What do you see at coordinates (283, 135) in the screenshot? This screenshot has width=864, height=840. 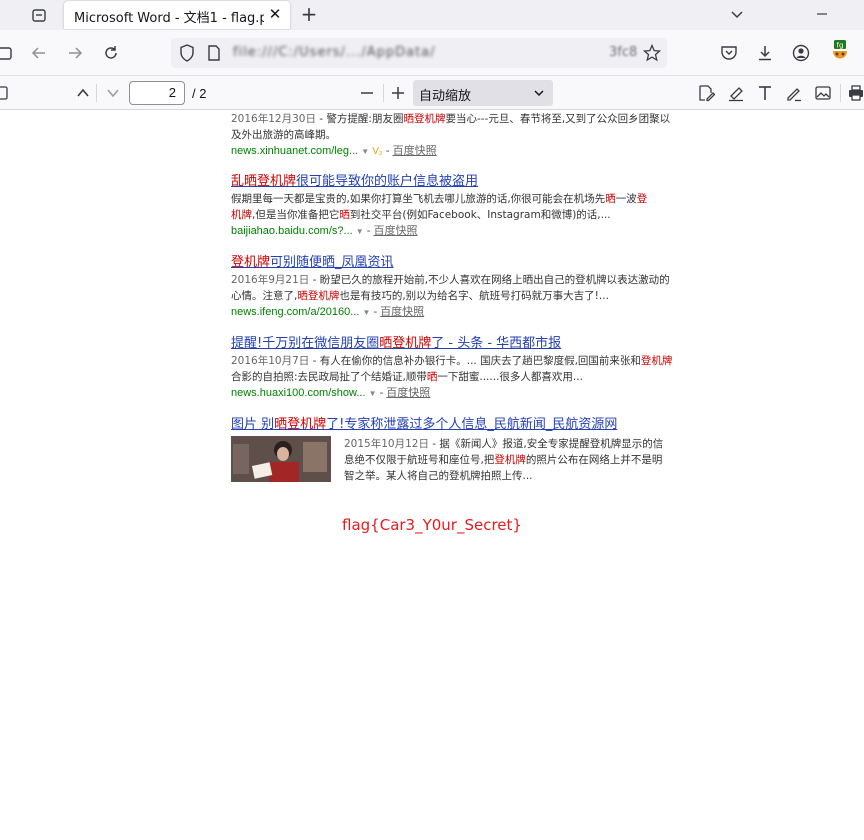 I see `result-snippet: 及外出旅游的高峰期。` at bounding box center [283, 135].